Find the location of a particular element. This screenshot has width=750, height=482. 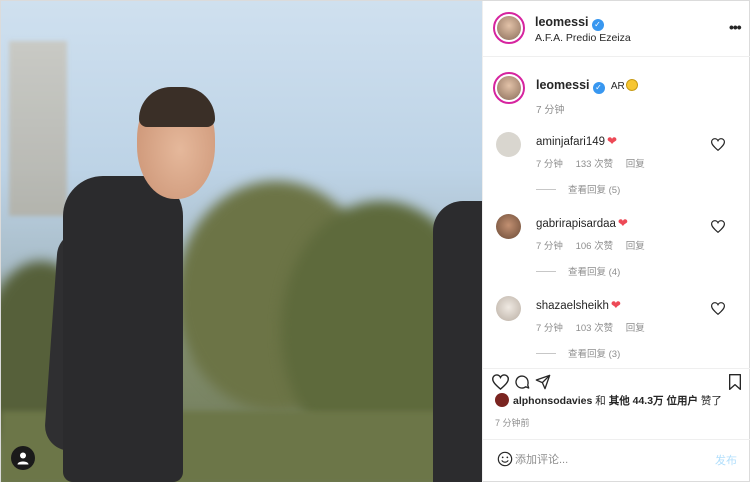

add-comment-bar: 发布 is located at coordinates (616, 460).